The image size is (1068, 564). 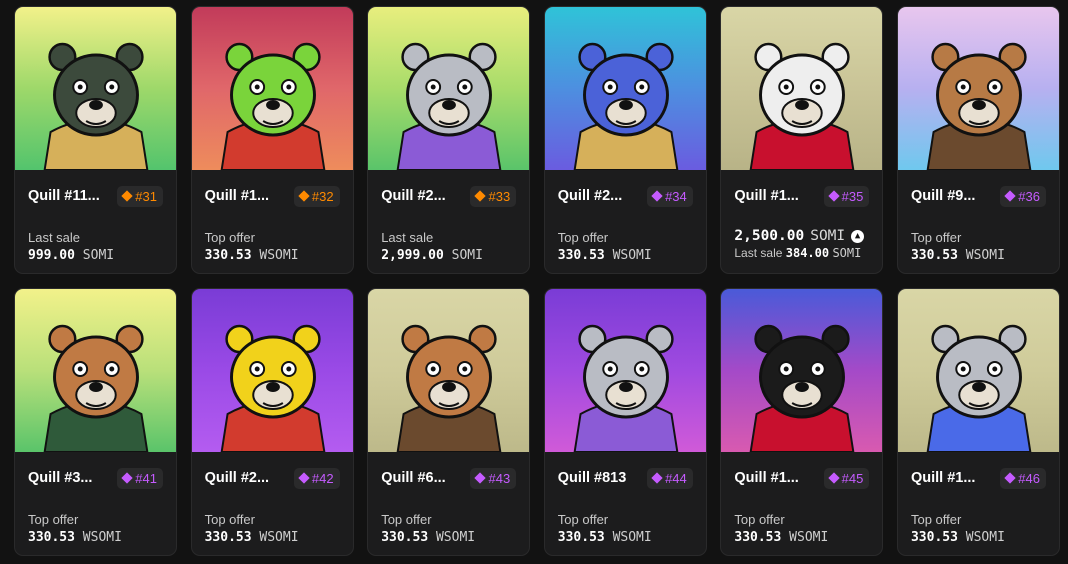 What do you see at coordinates (978, 505) in the screenshot?
I see `card-info: Quill #1... #46 Top offer 330.53 WSOMI` at bounding box center [978, 505].